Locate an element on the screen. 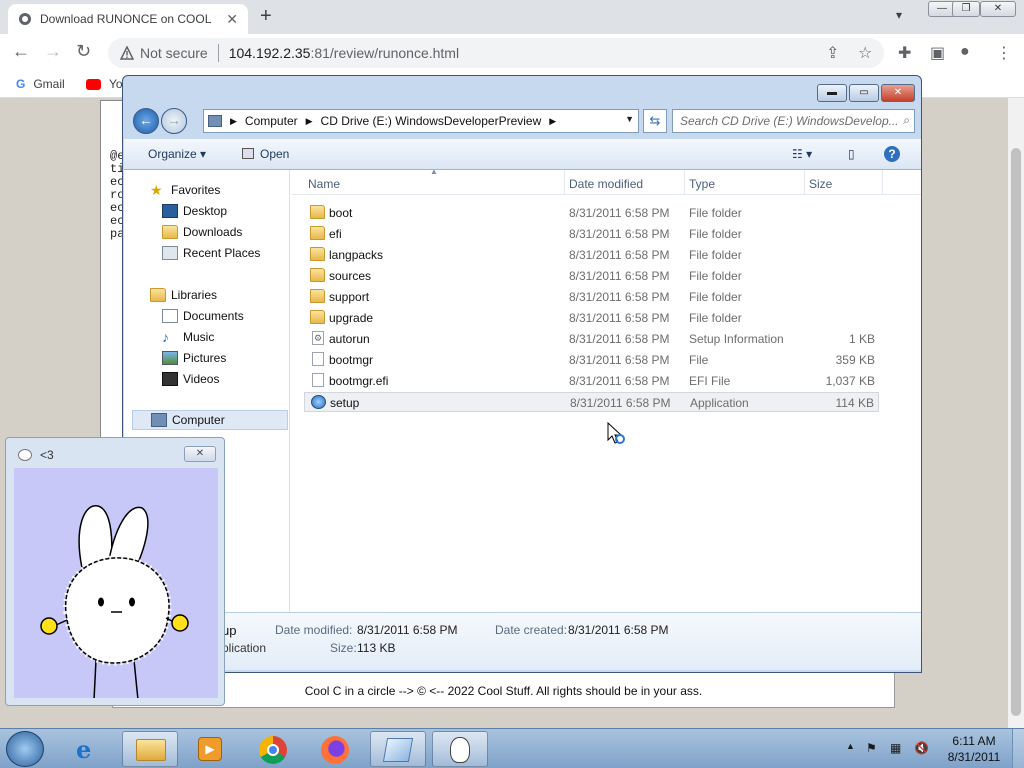 The height and width of the screenshot is (768, 1024). preview-pane-icon: ▯ is located at coordinates (851, 154).